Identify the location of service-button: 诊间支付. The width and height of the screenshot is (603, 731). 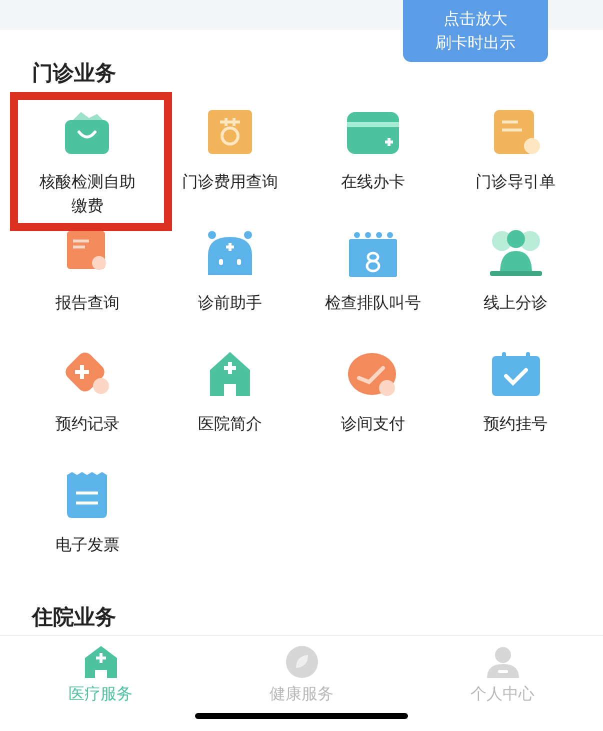
(372, 393).